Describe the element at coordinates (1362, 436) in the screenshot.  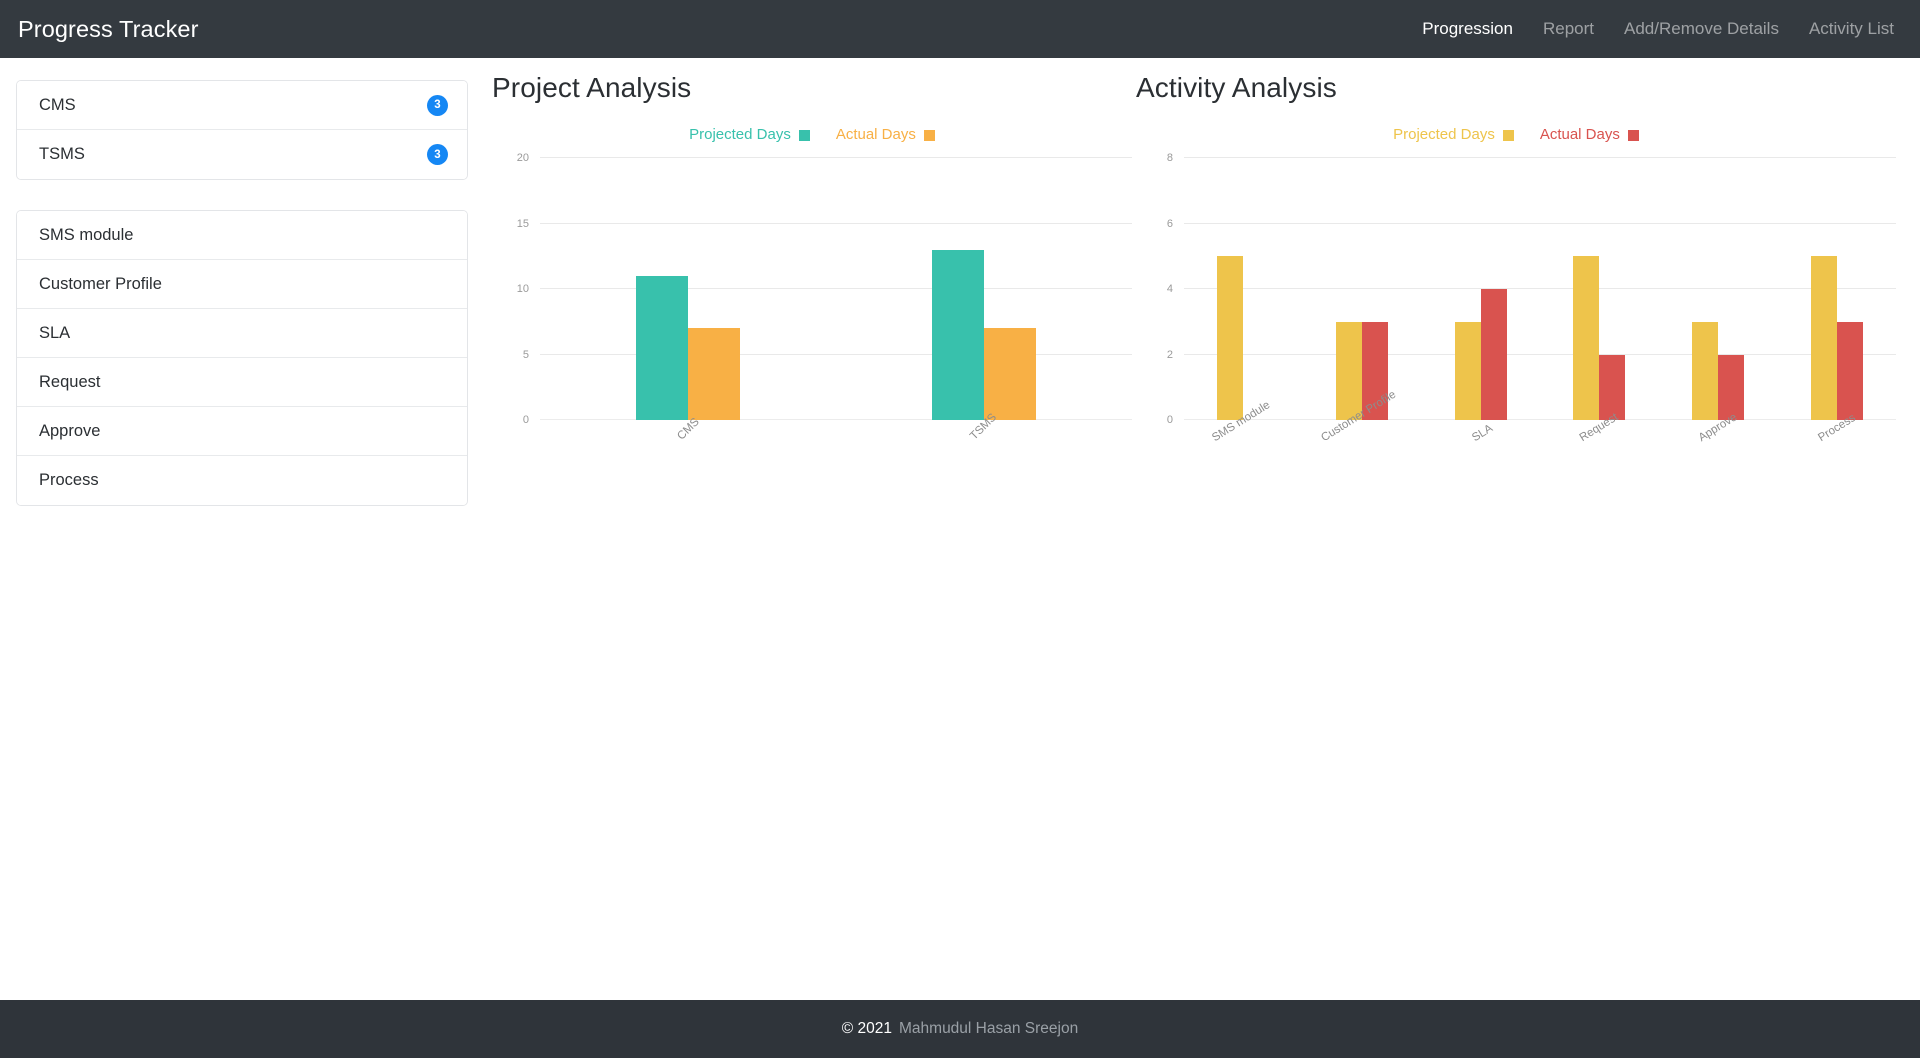
I see `x-axis-label-cell: Customer Profile` at that location.